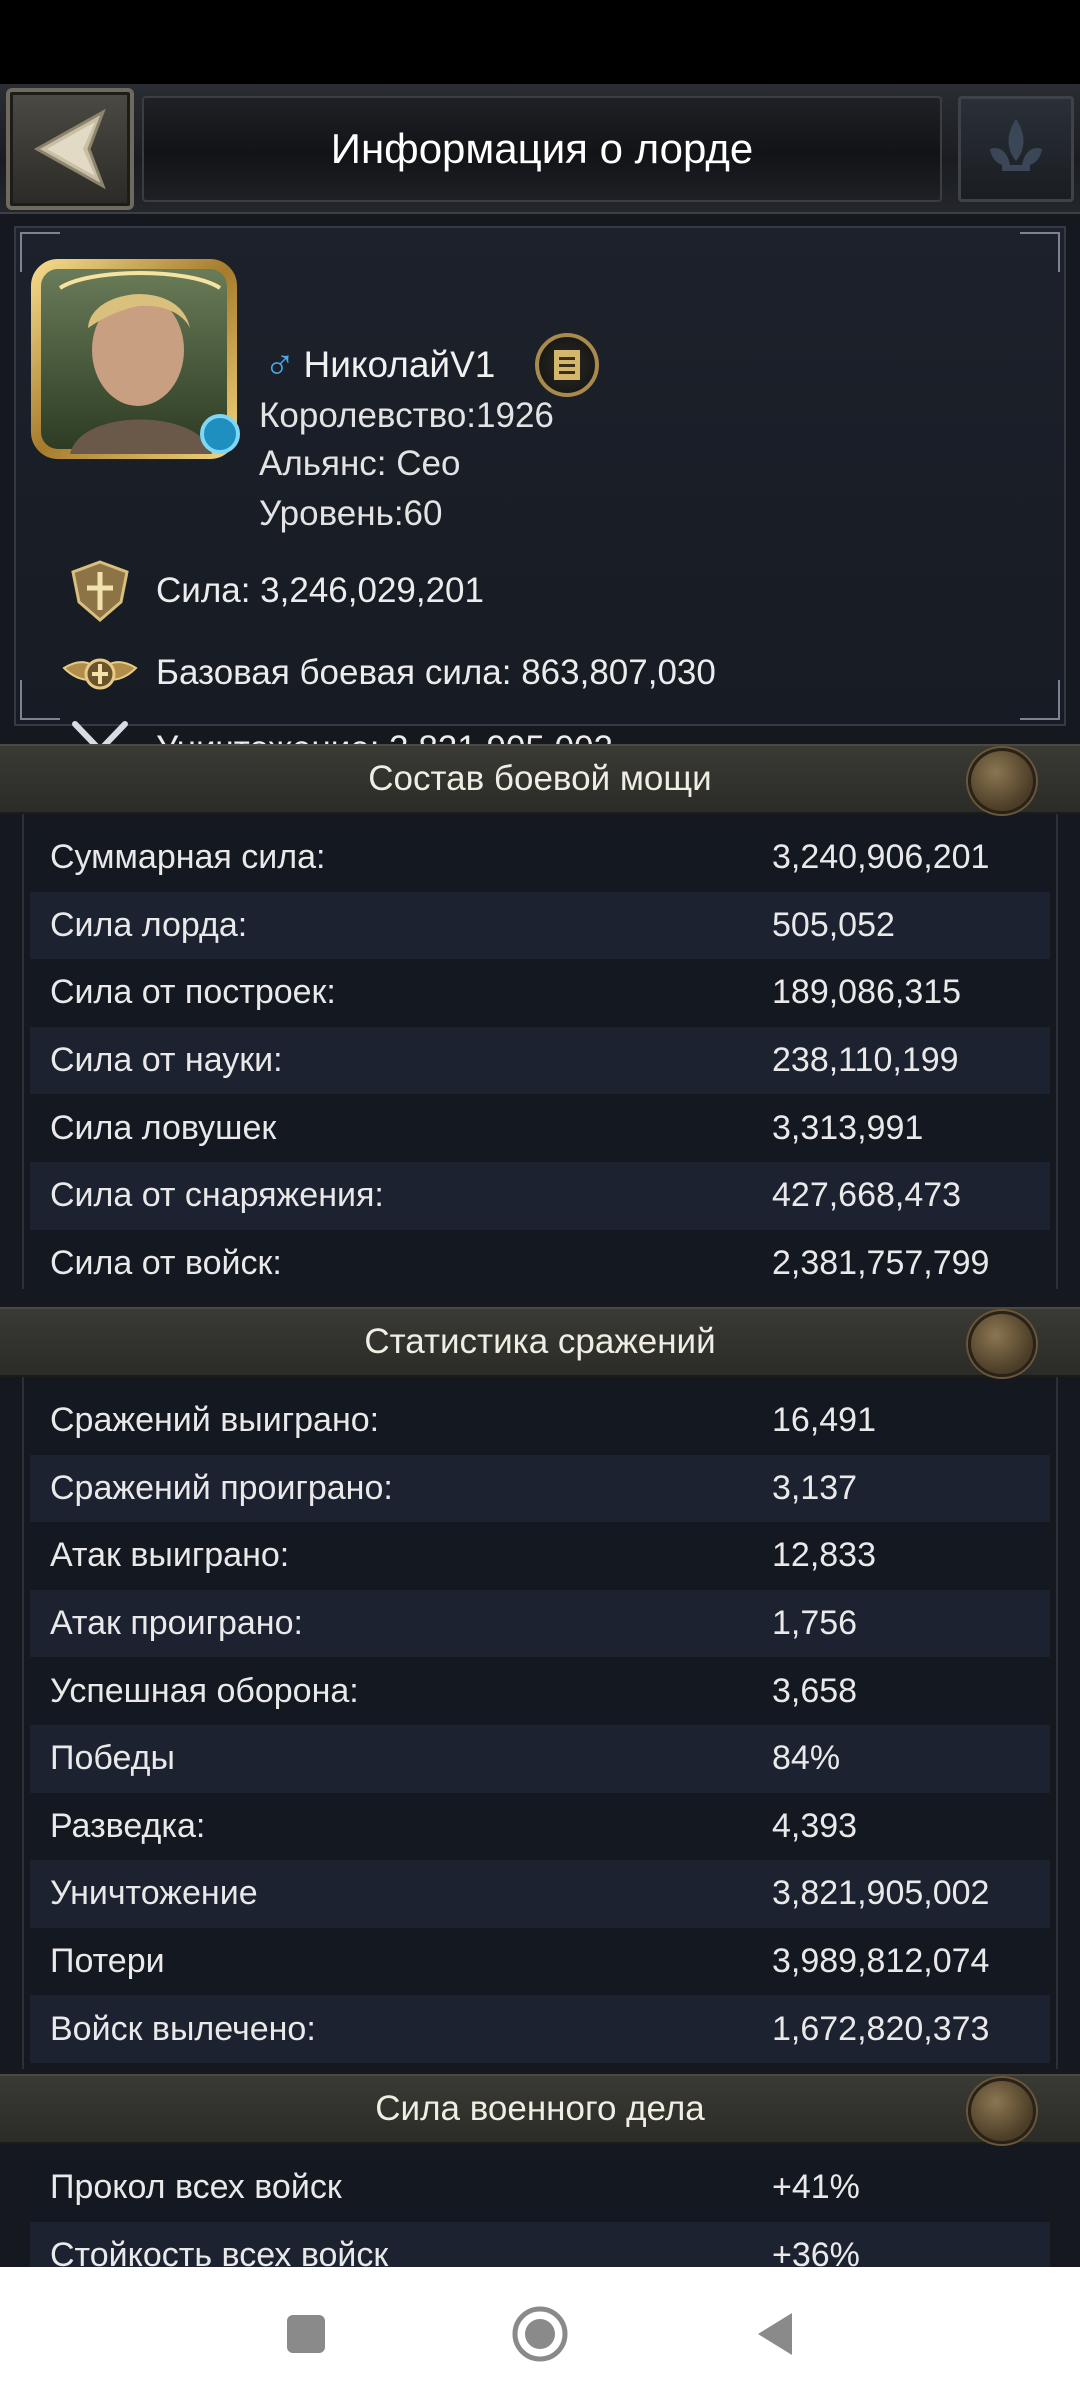 The width and height of the screenshot is (1080, 2400). I want to click on row-value: +41%, so click(816, 2187).